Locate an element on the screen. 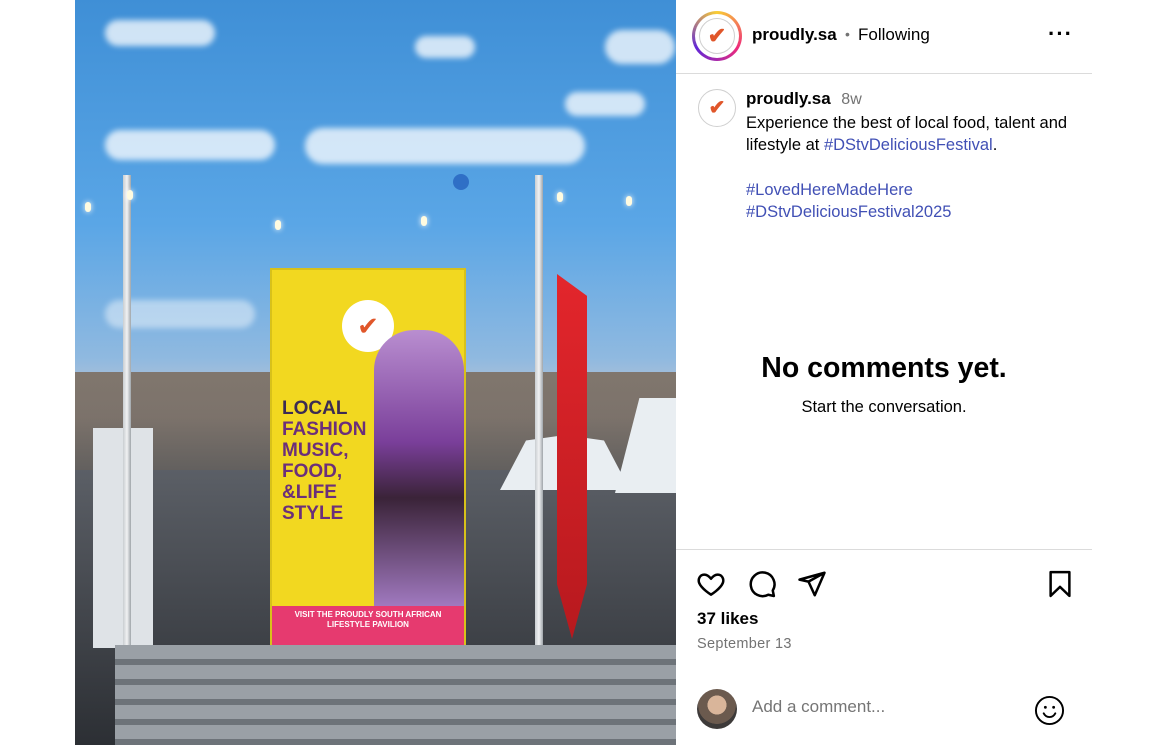 The height and width of the screenshot is (745, 1166). post-header: ✔ proudly.sa • Following ··· is located at coordinates (884, 37).